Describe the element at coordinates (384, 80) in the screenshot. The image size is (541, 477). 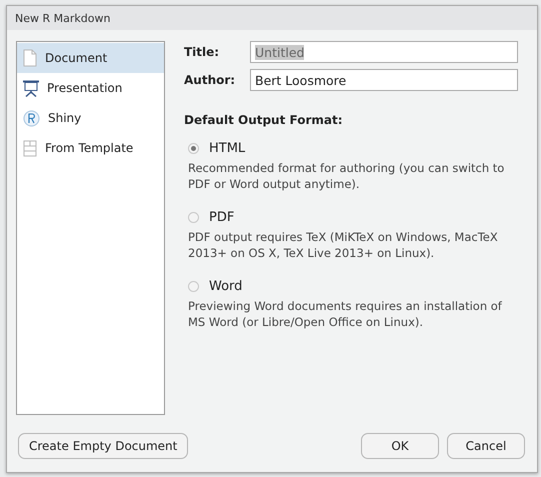
I see `input-field: Bert Loosmore` at that location.